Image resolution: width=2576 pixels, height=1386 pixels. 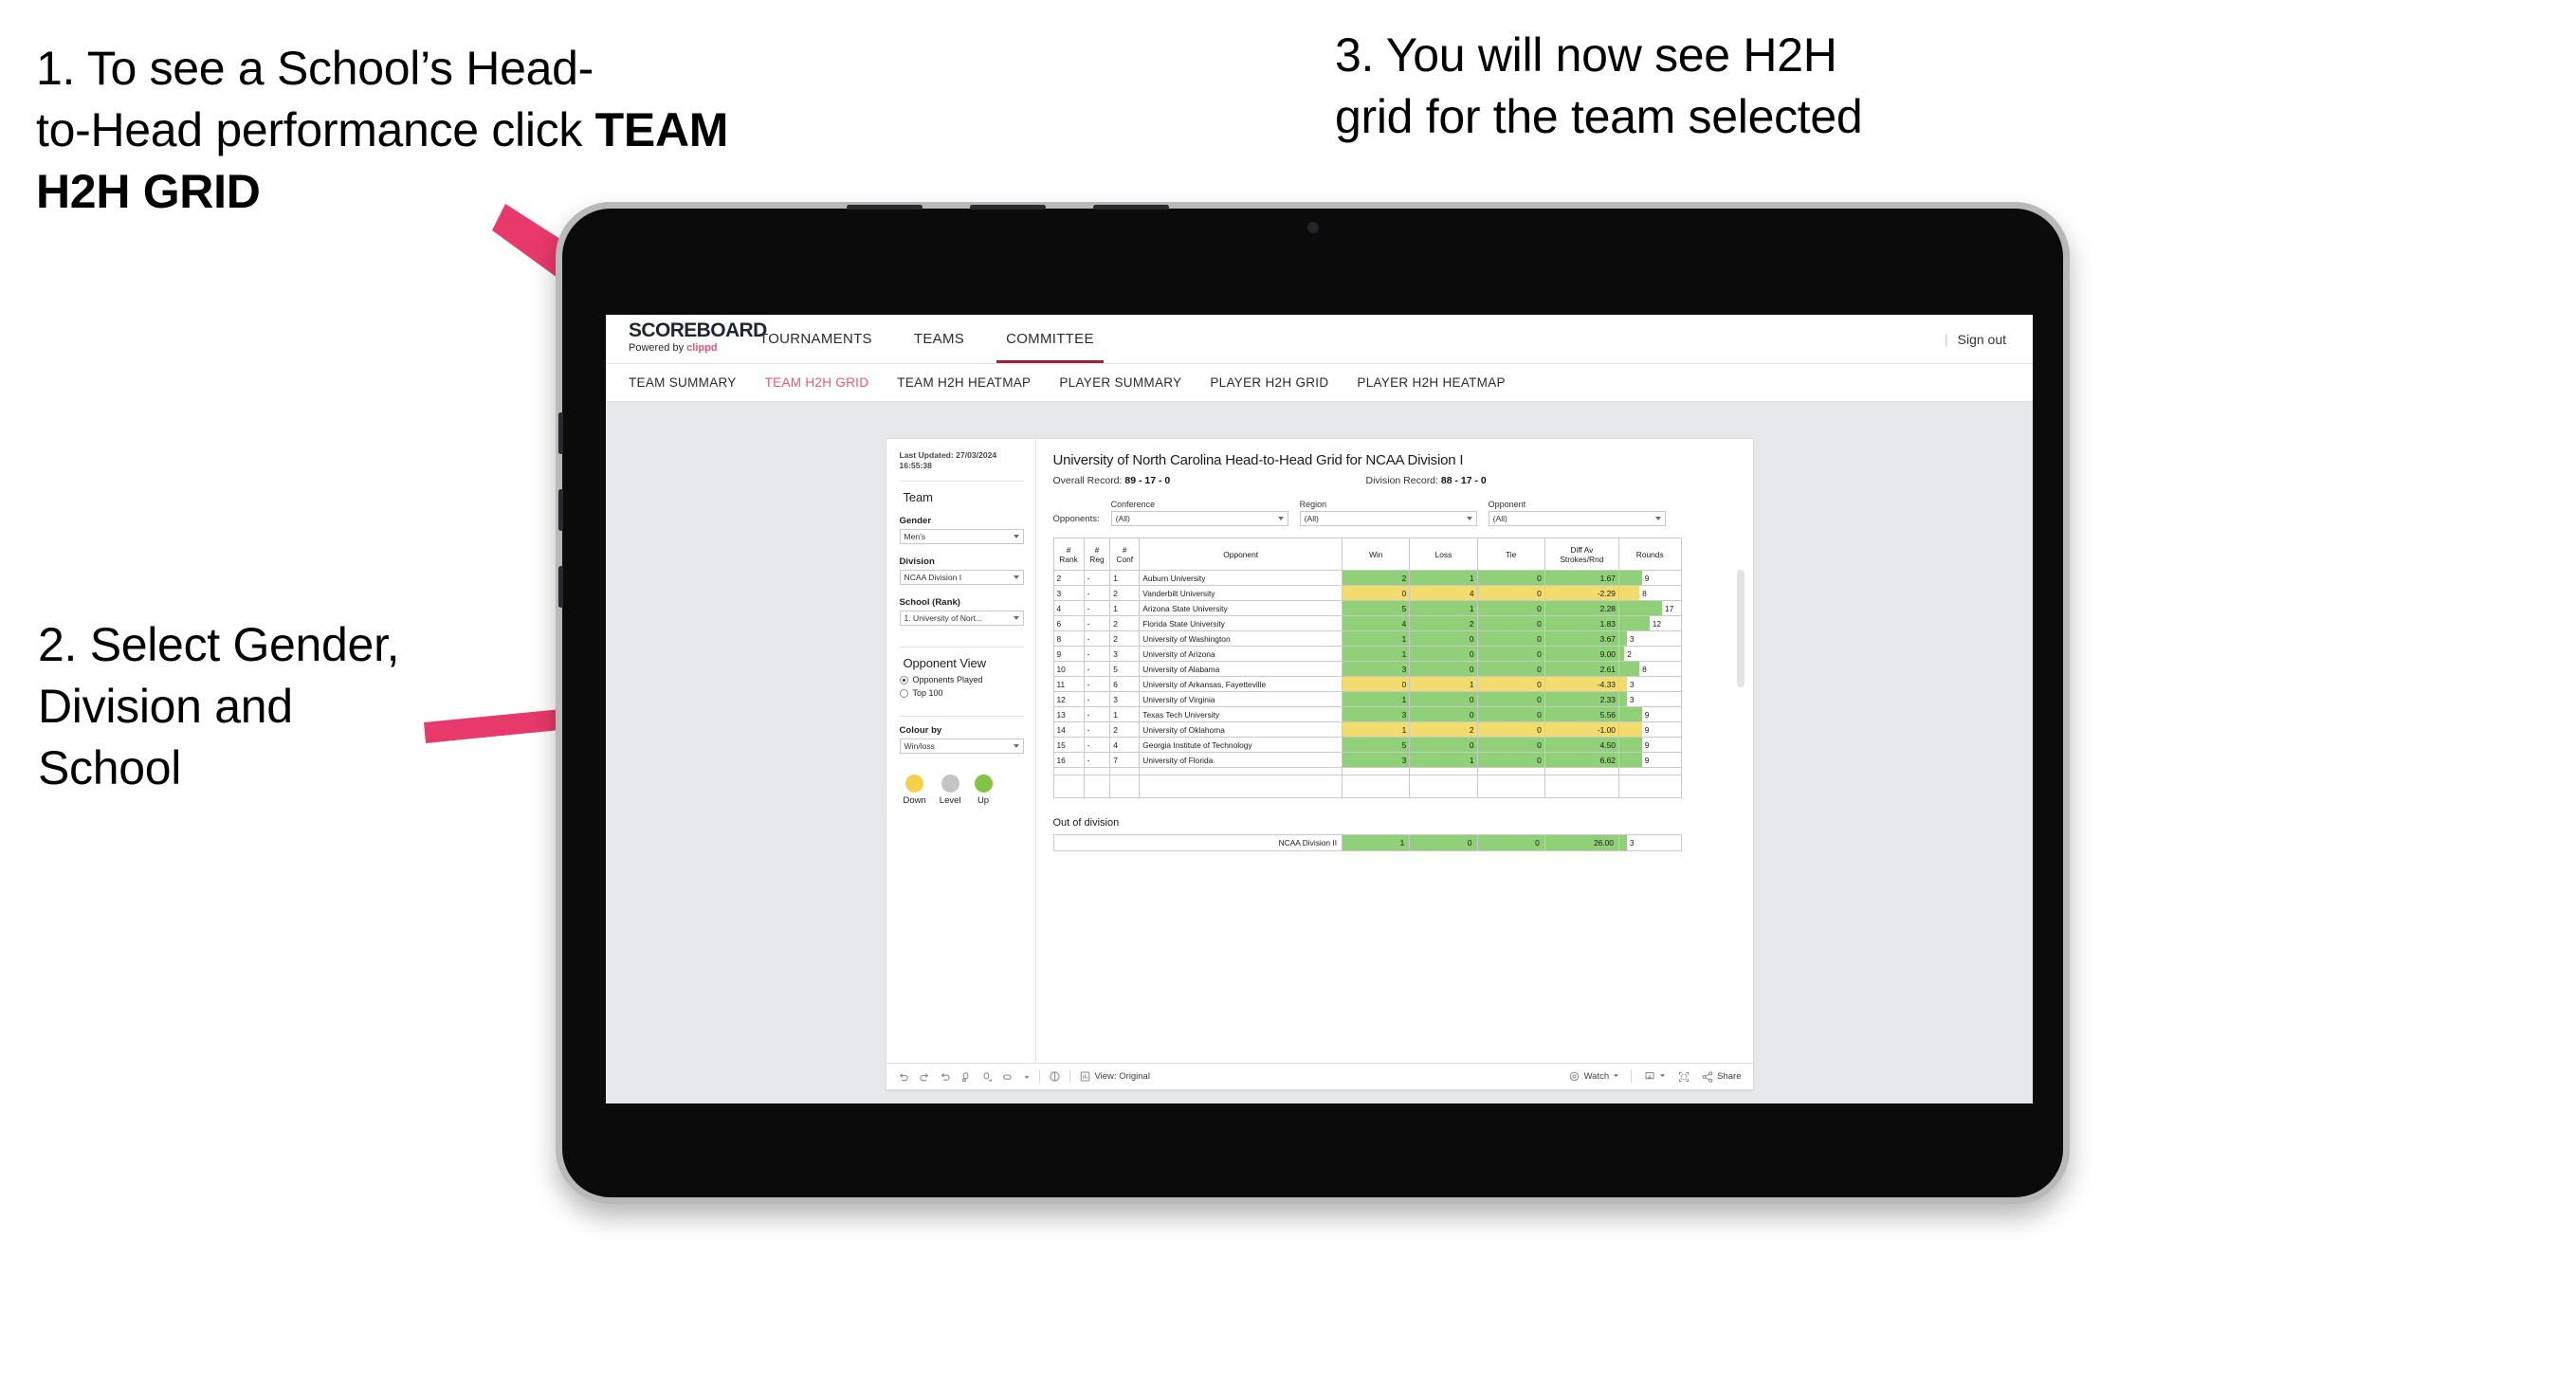 I want to click on gender-select: Men's, so click(x=961, y=536).